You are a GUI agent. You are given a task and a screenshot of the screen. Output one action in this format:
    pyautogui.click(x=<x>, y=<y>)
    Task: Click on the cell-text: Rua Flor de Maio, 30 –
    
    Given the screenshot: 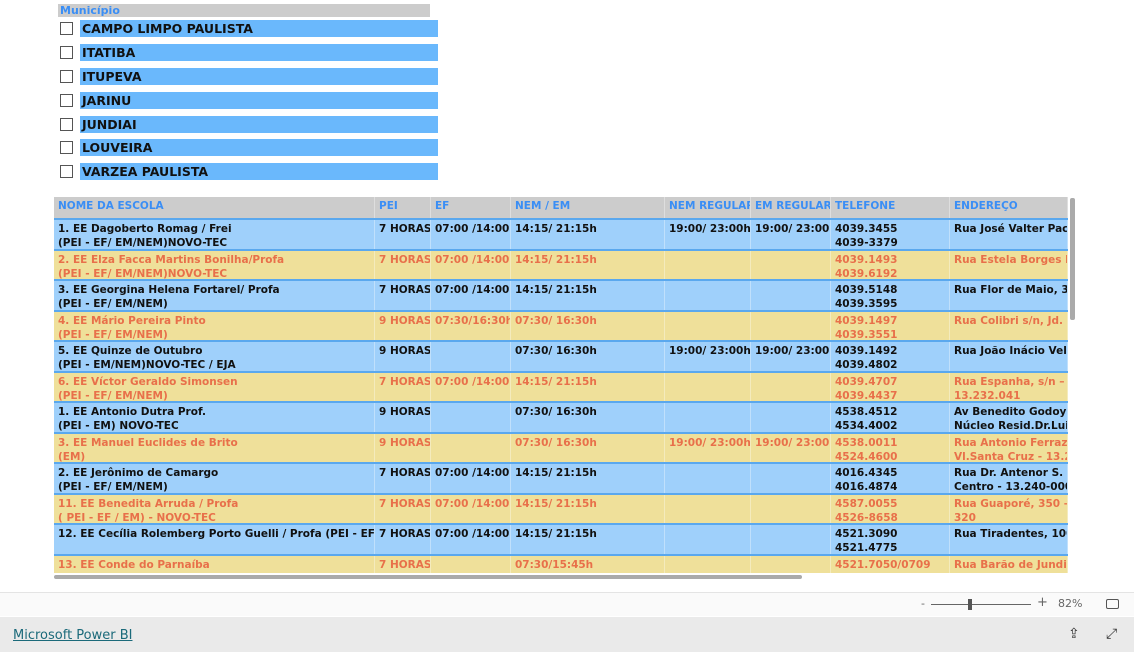 What is the action you would take?
    pyautogui.click(x=1011, y=290)
    